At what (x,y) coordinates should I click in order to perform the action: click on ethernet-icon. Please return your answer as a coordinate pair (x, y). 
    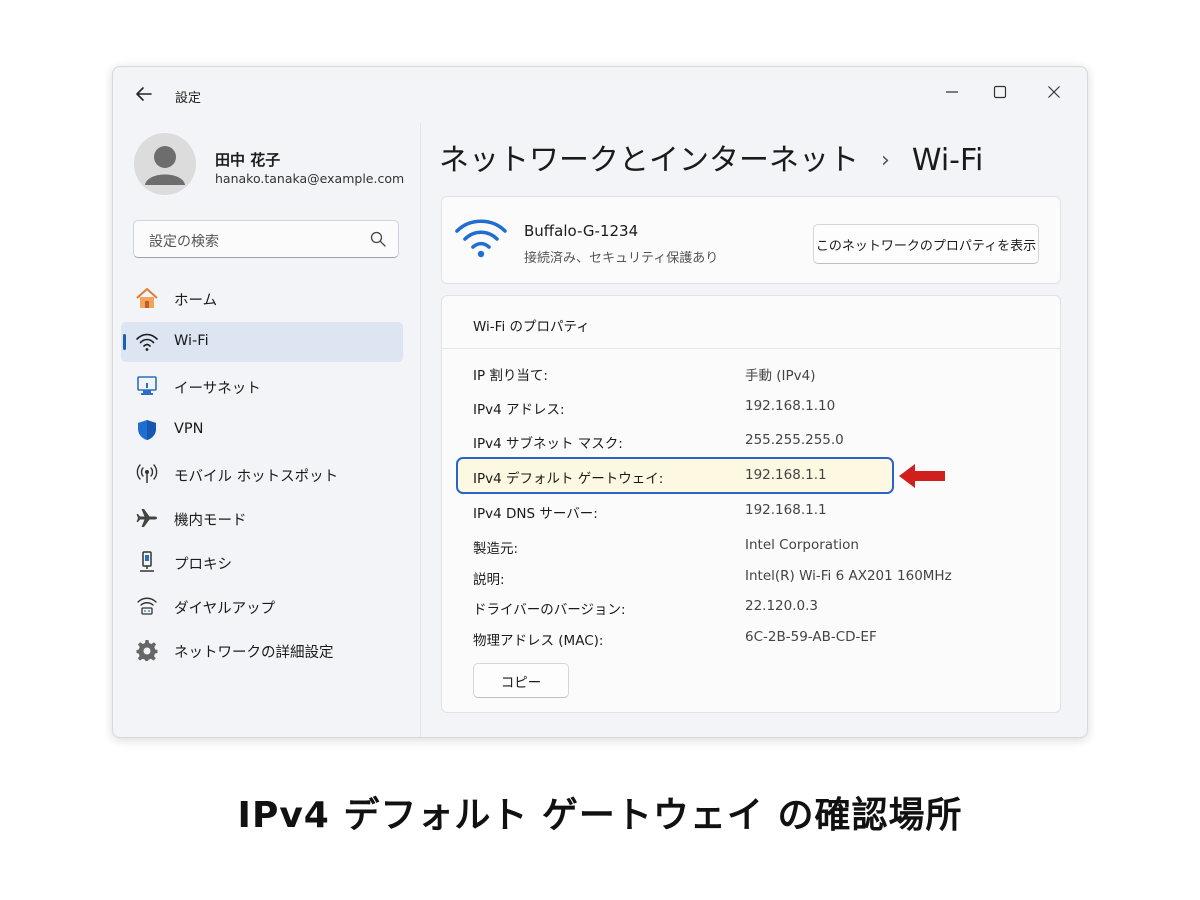
    Looking at the image, I should click on (147, 386).